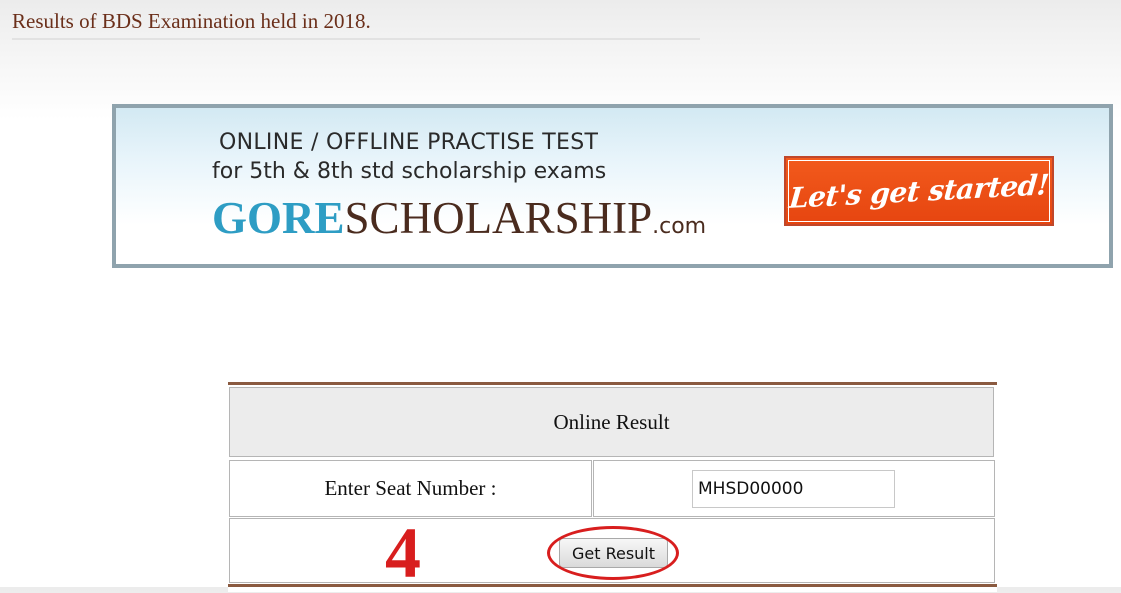  I want to click on seat-number-cell, so click(794, 488).